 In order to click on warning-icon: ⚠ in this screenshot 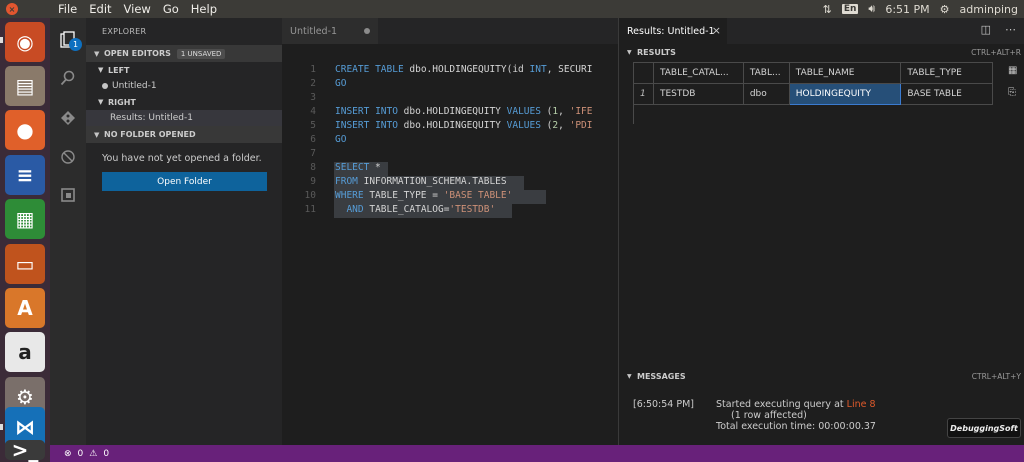, I will do `click(93, 454)`.